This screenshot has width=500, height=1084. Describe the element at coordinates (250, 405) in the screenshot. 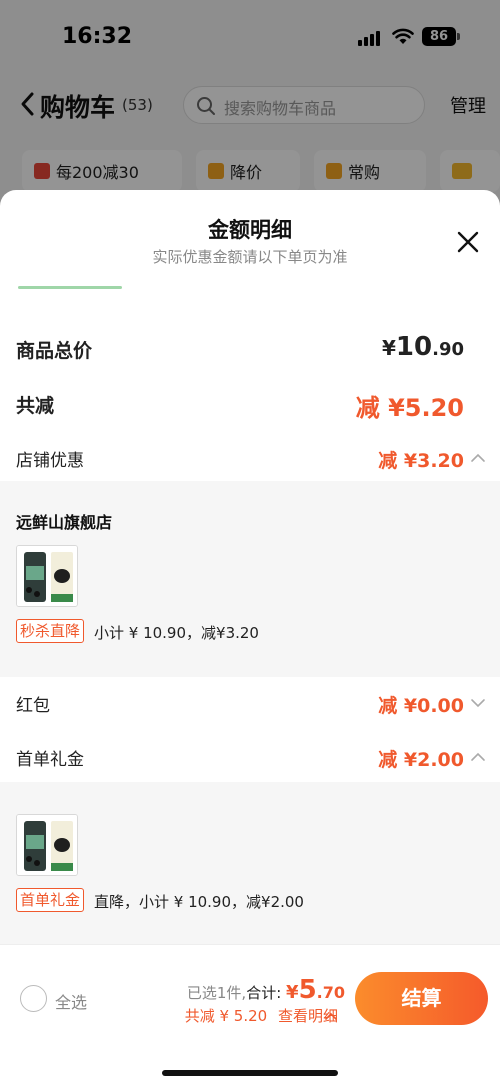

I see `total-discount-row: 共减 减 ¥5.20` at that location.